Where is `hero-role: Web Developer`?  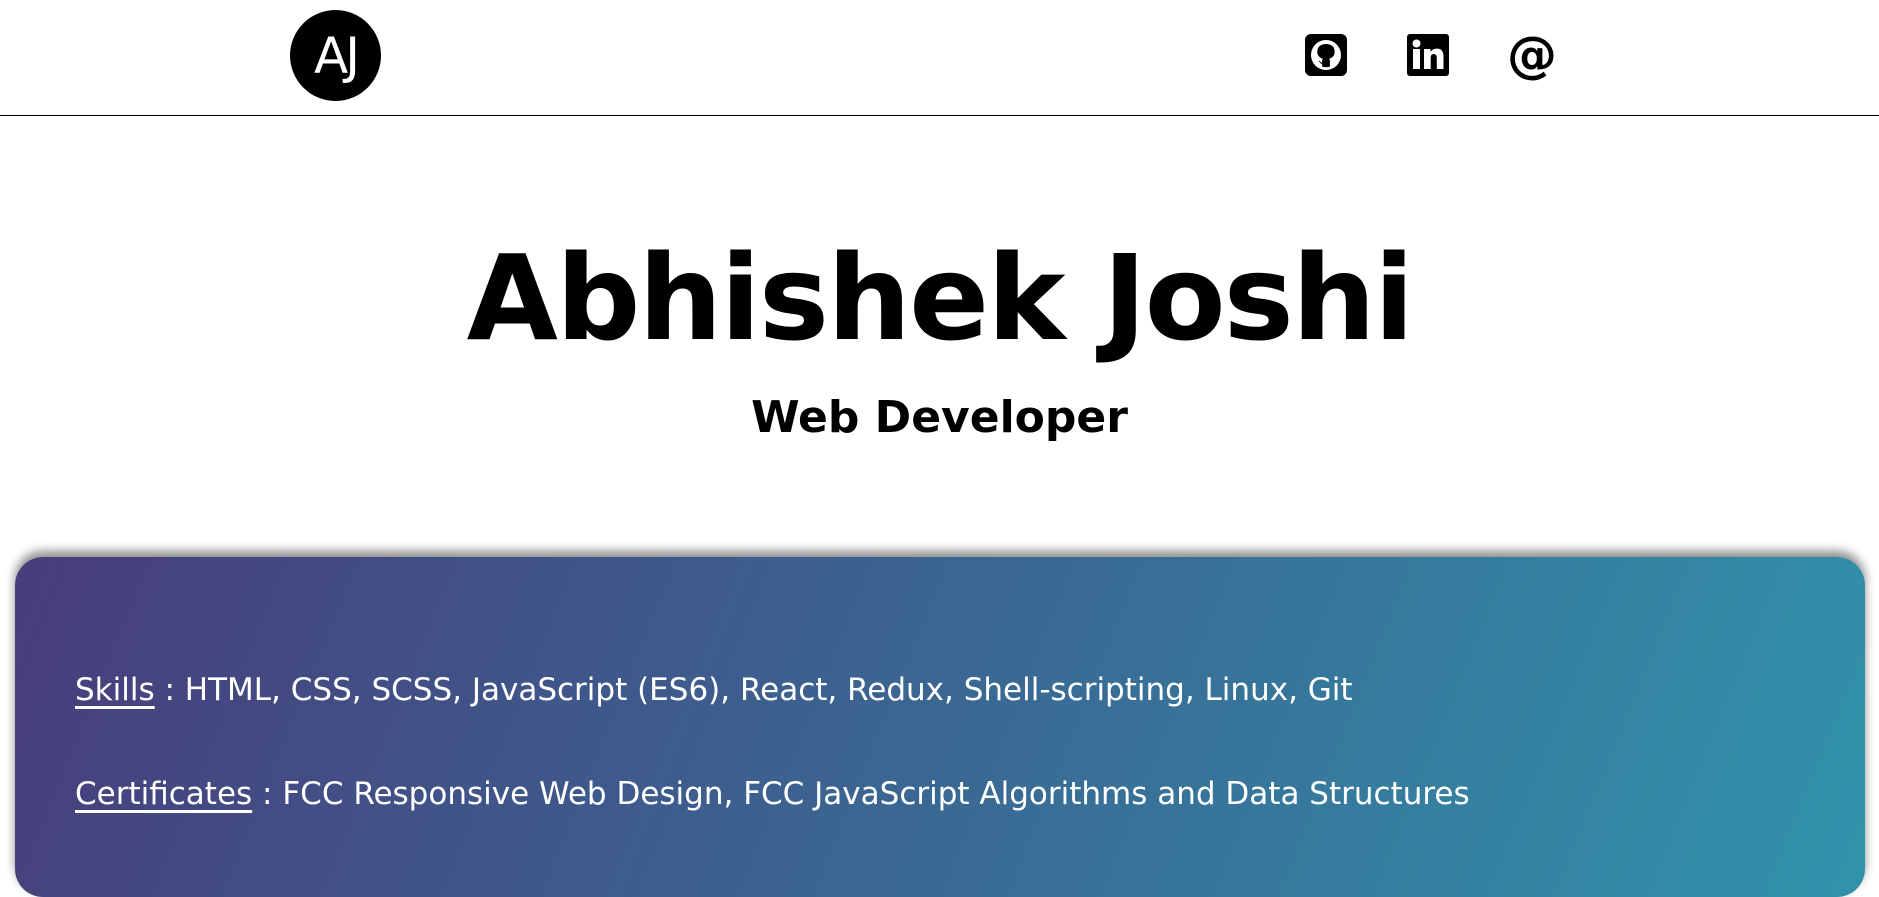 hero-role: Web Developer is located at coordinates (939, 417).